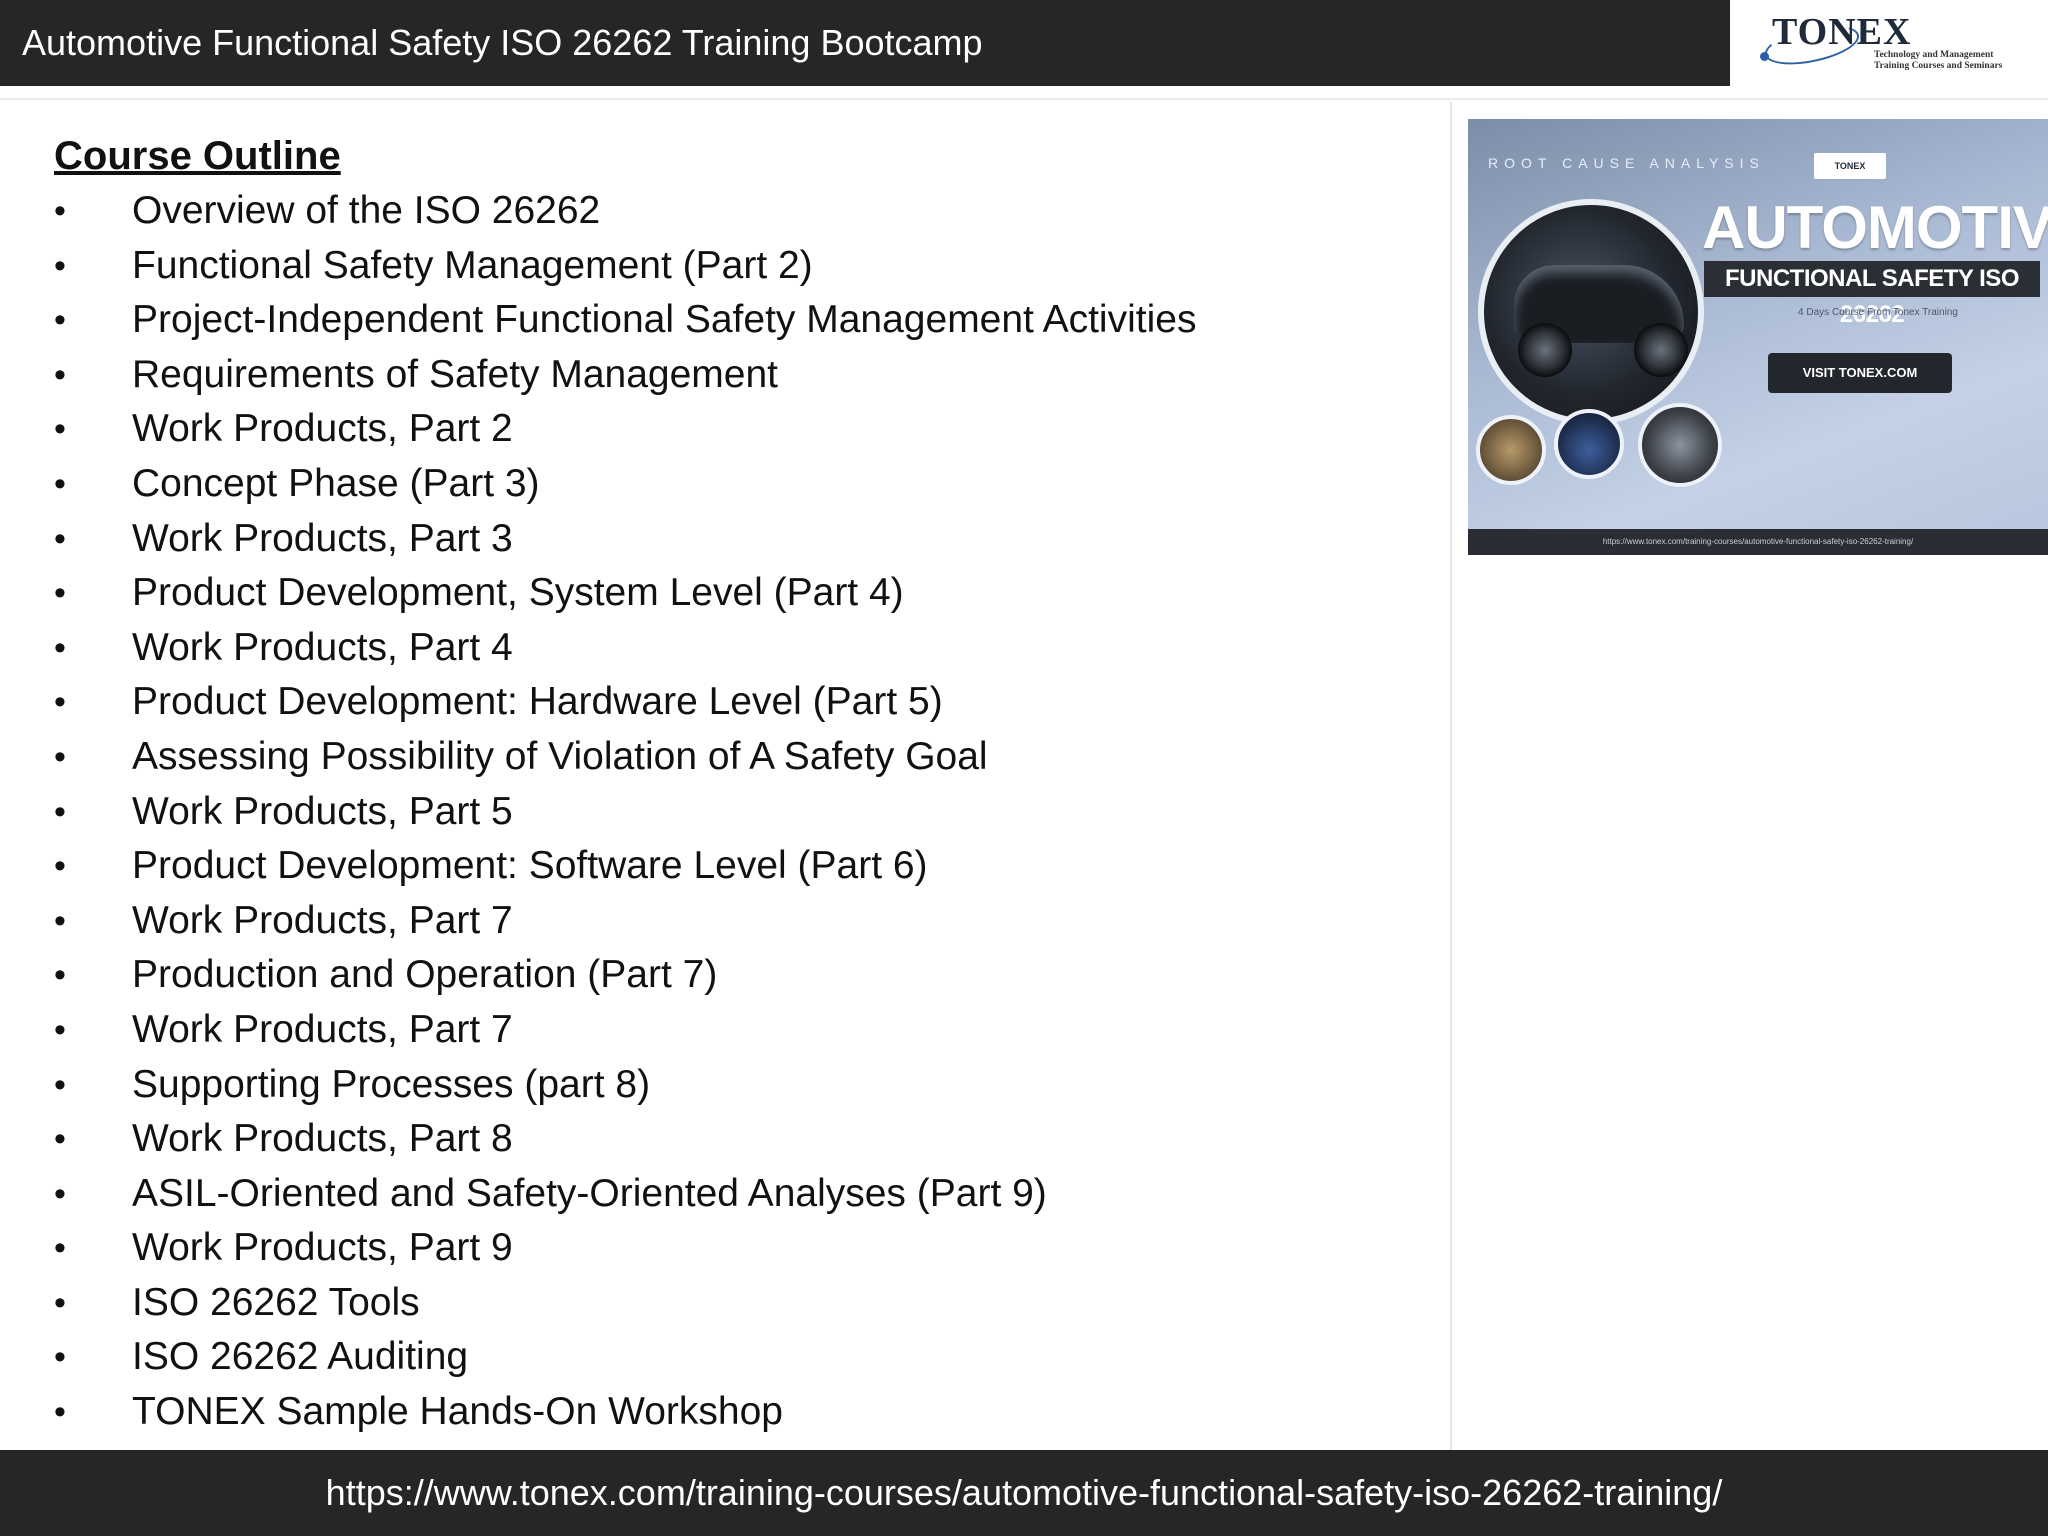 The height and width of the screenshot is (1536, 2048). I want to click on outline-item: • Functional Safety Management (Part 2), so click(744, 266).